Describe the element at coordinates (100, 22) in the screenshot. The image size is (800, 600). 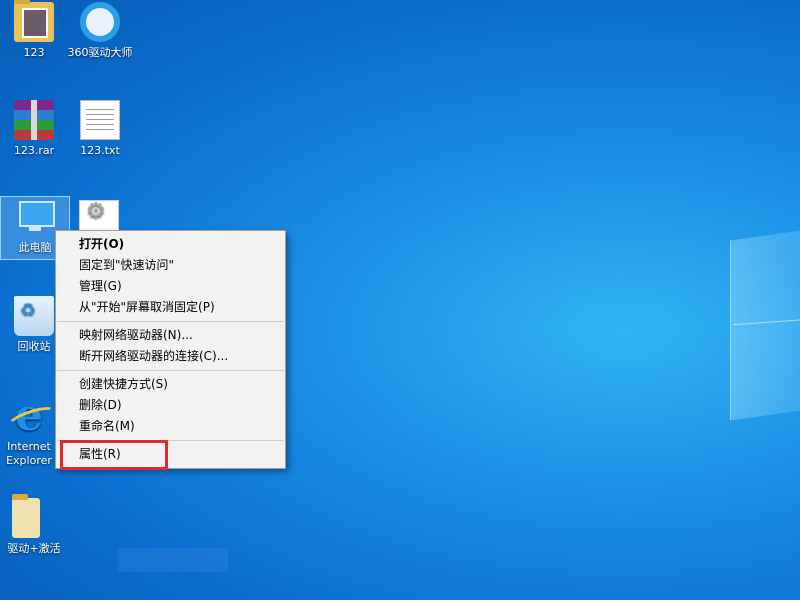
I see `driver-master-icon` at that location.